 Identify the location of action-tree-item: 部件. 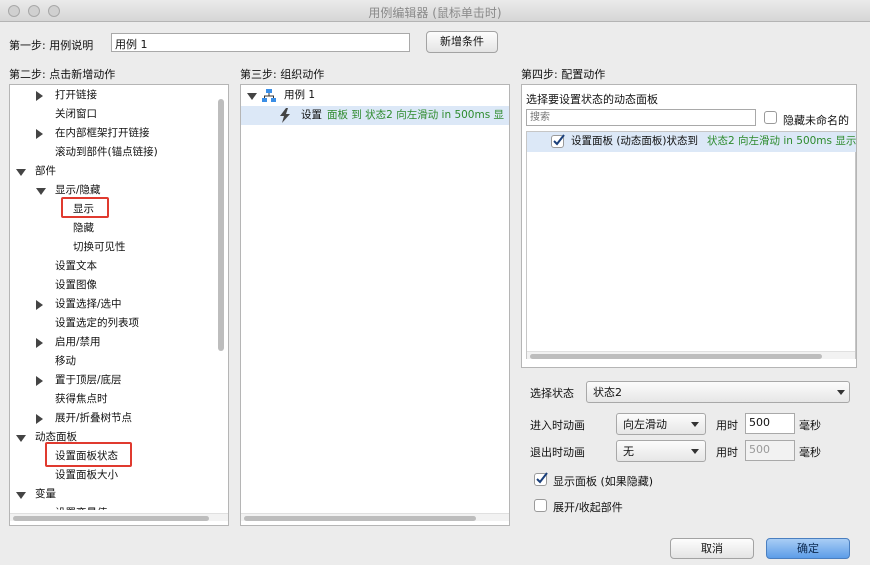
(45, 171).